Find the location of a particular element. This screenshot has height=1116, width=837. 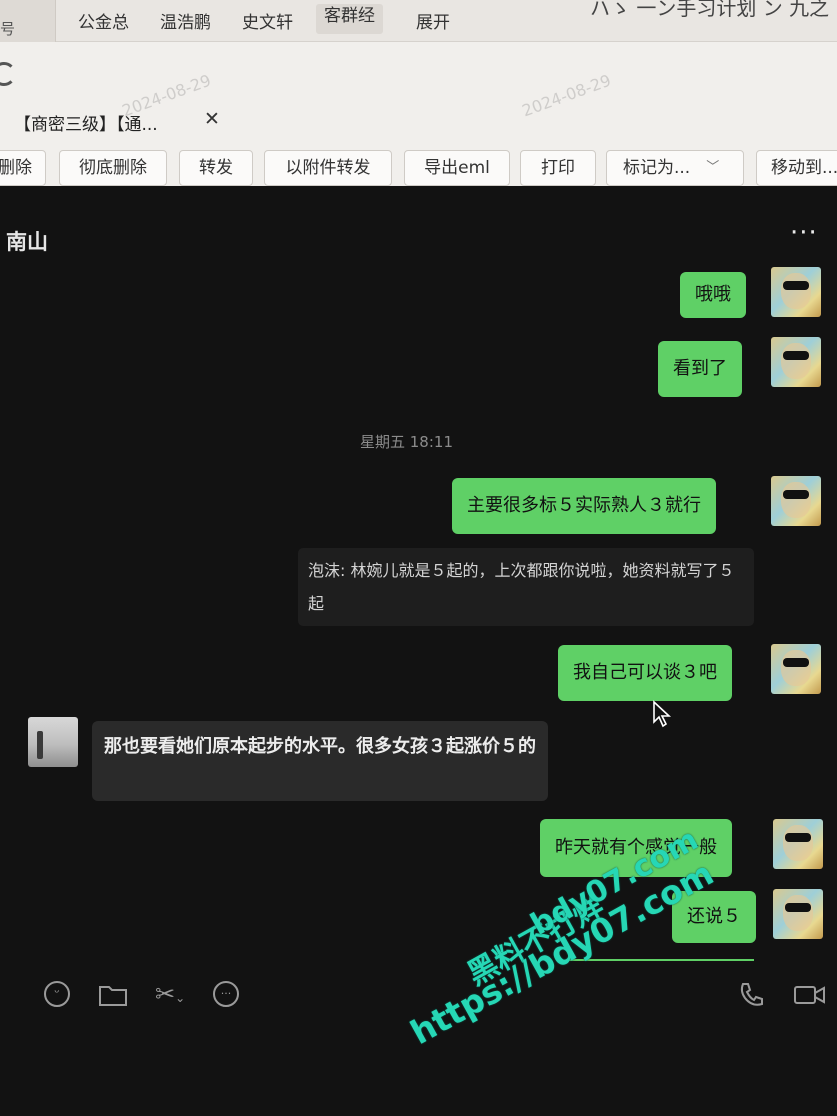

quoted-message: 泡沫: 林婉儿就是５起的，上次都跟你说啦，她资料就写了５起 is located at coordinates (526, 587).